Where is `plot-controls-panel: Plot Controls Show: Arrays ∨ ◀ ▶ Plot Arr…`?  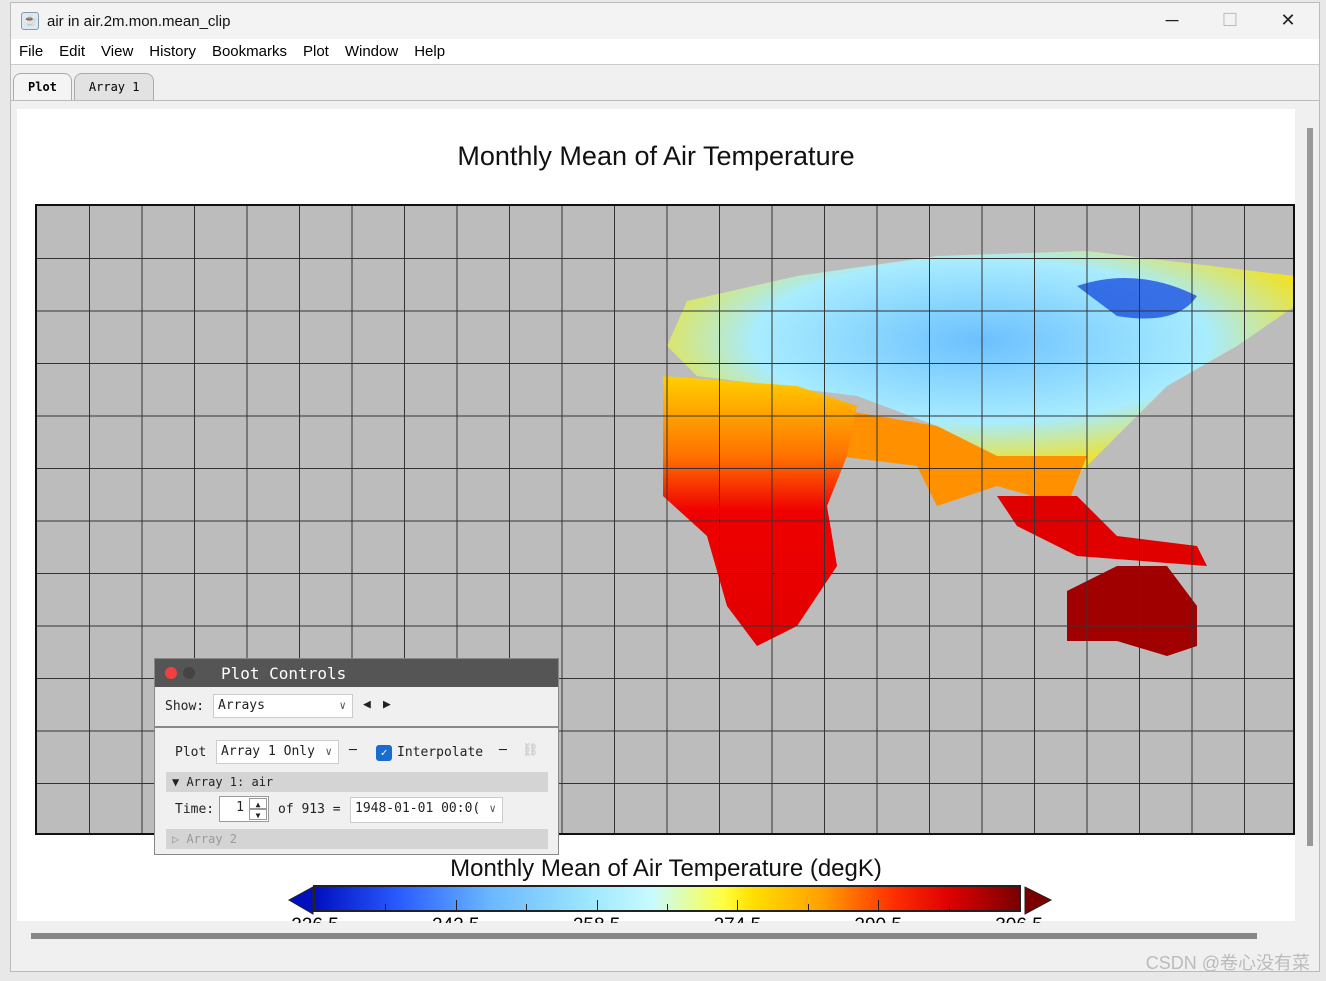
plot-controls-panel: Plot Controls Show: Arrays ∨ ◀ ▶ Plot Arr… is located at coordinates (356, 756).